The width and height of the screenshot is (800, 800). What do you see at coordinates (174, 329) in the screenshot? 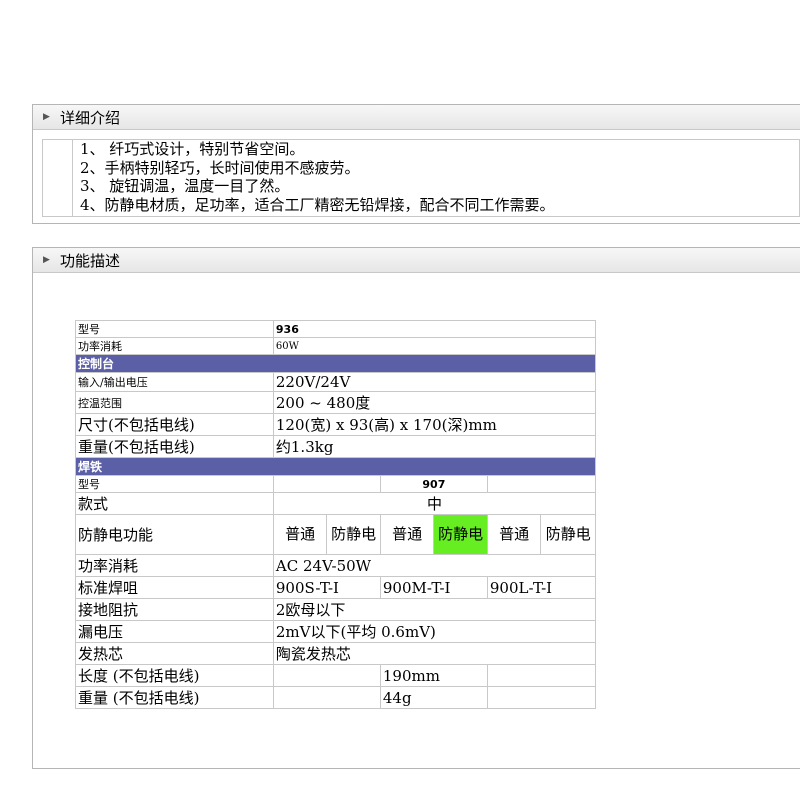
I see `model-label: 型号` at bounding box center [174, 329].